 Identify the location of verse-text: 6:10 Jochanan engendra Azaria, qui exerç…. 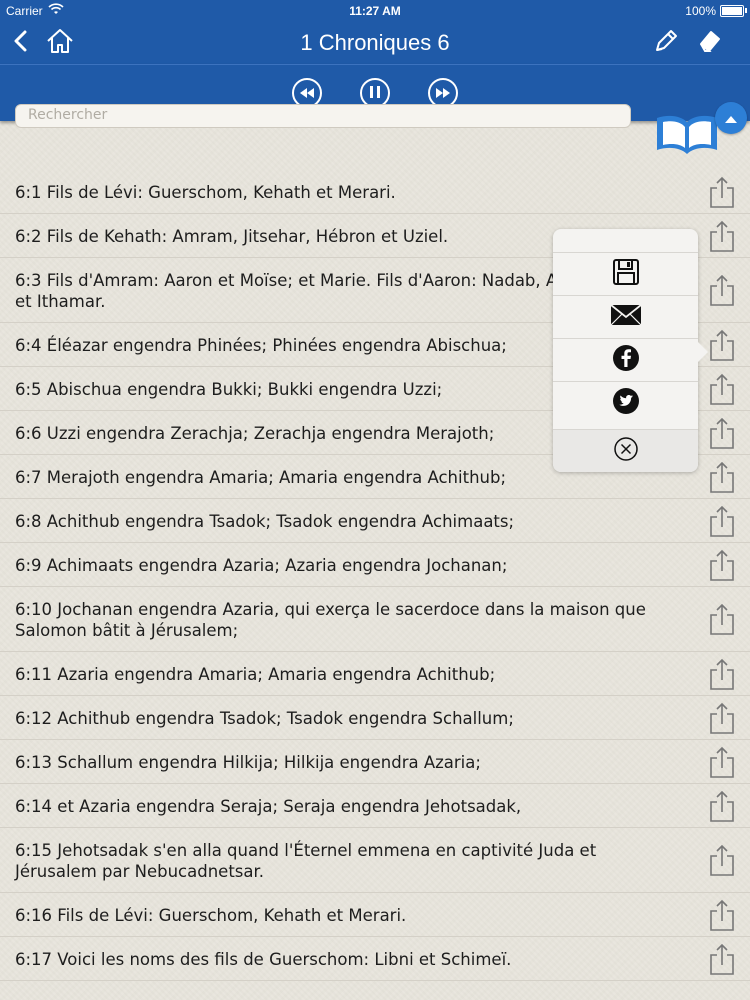
(330, 620).